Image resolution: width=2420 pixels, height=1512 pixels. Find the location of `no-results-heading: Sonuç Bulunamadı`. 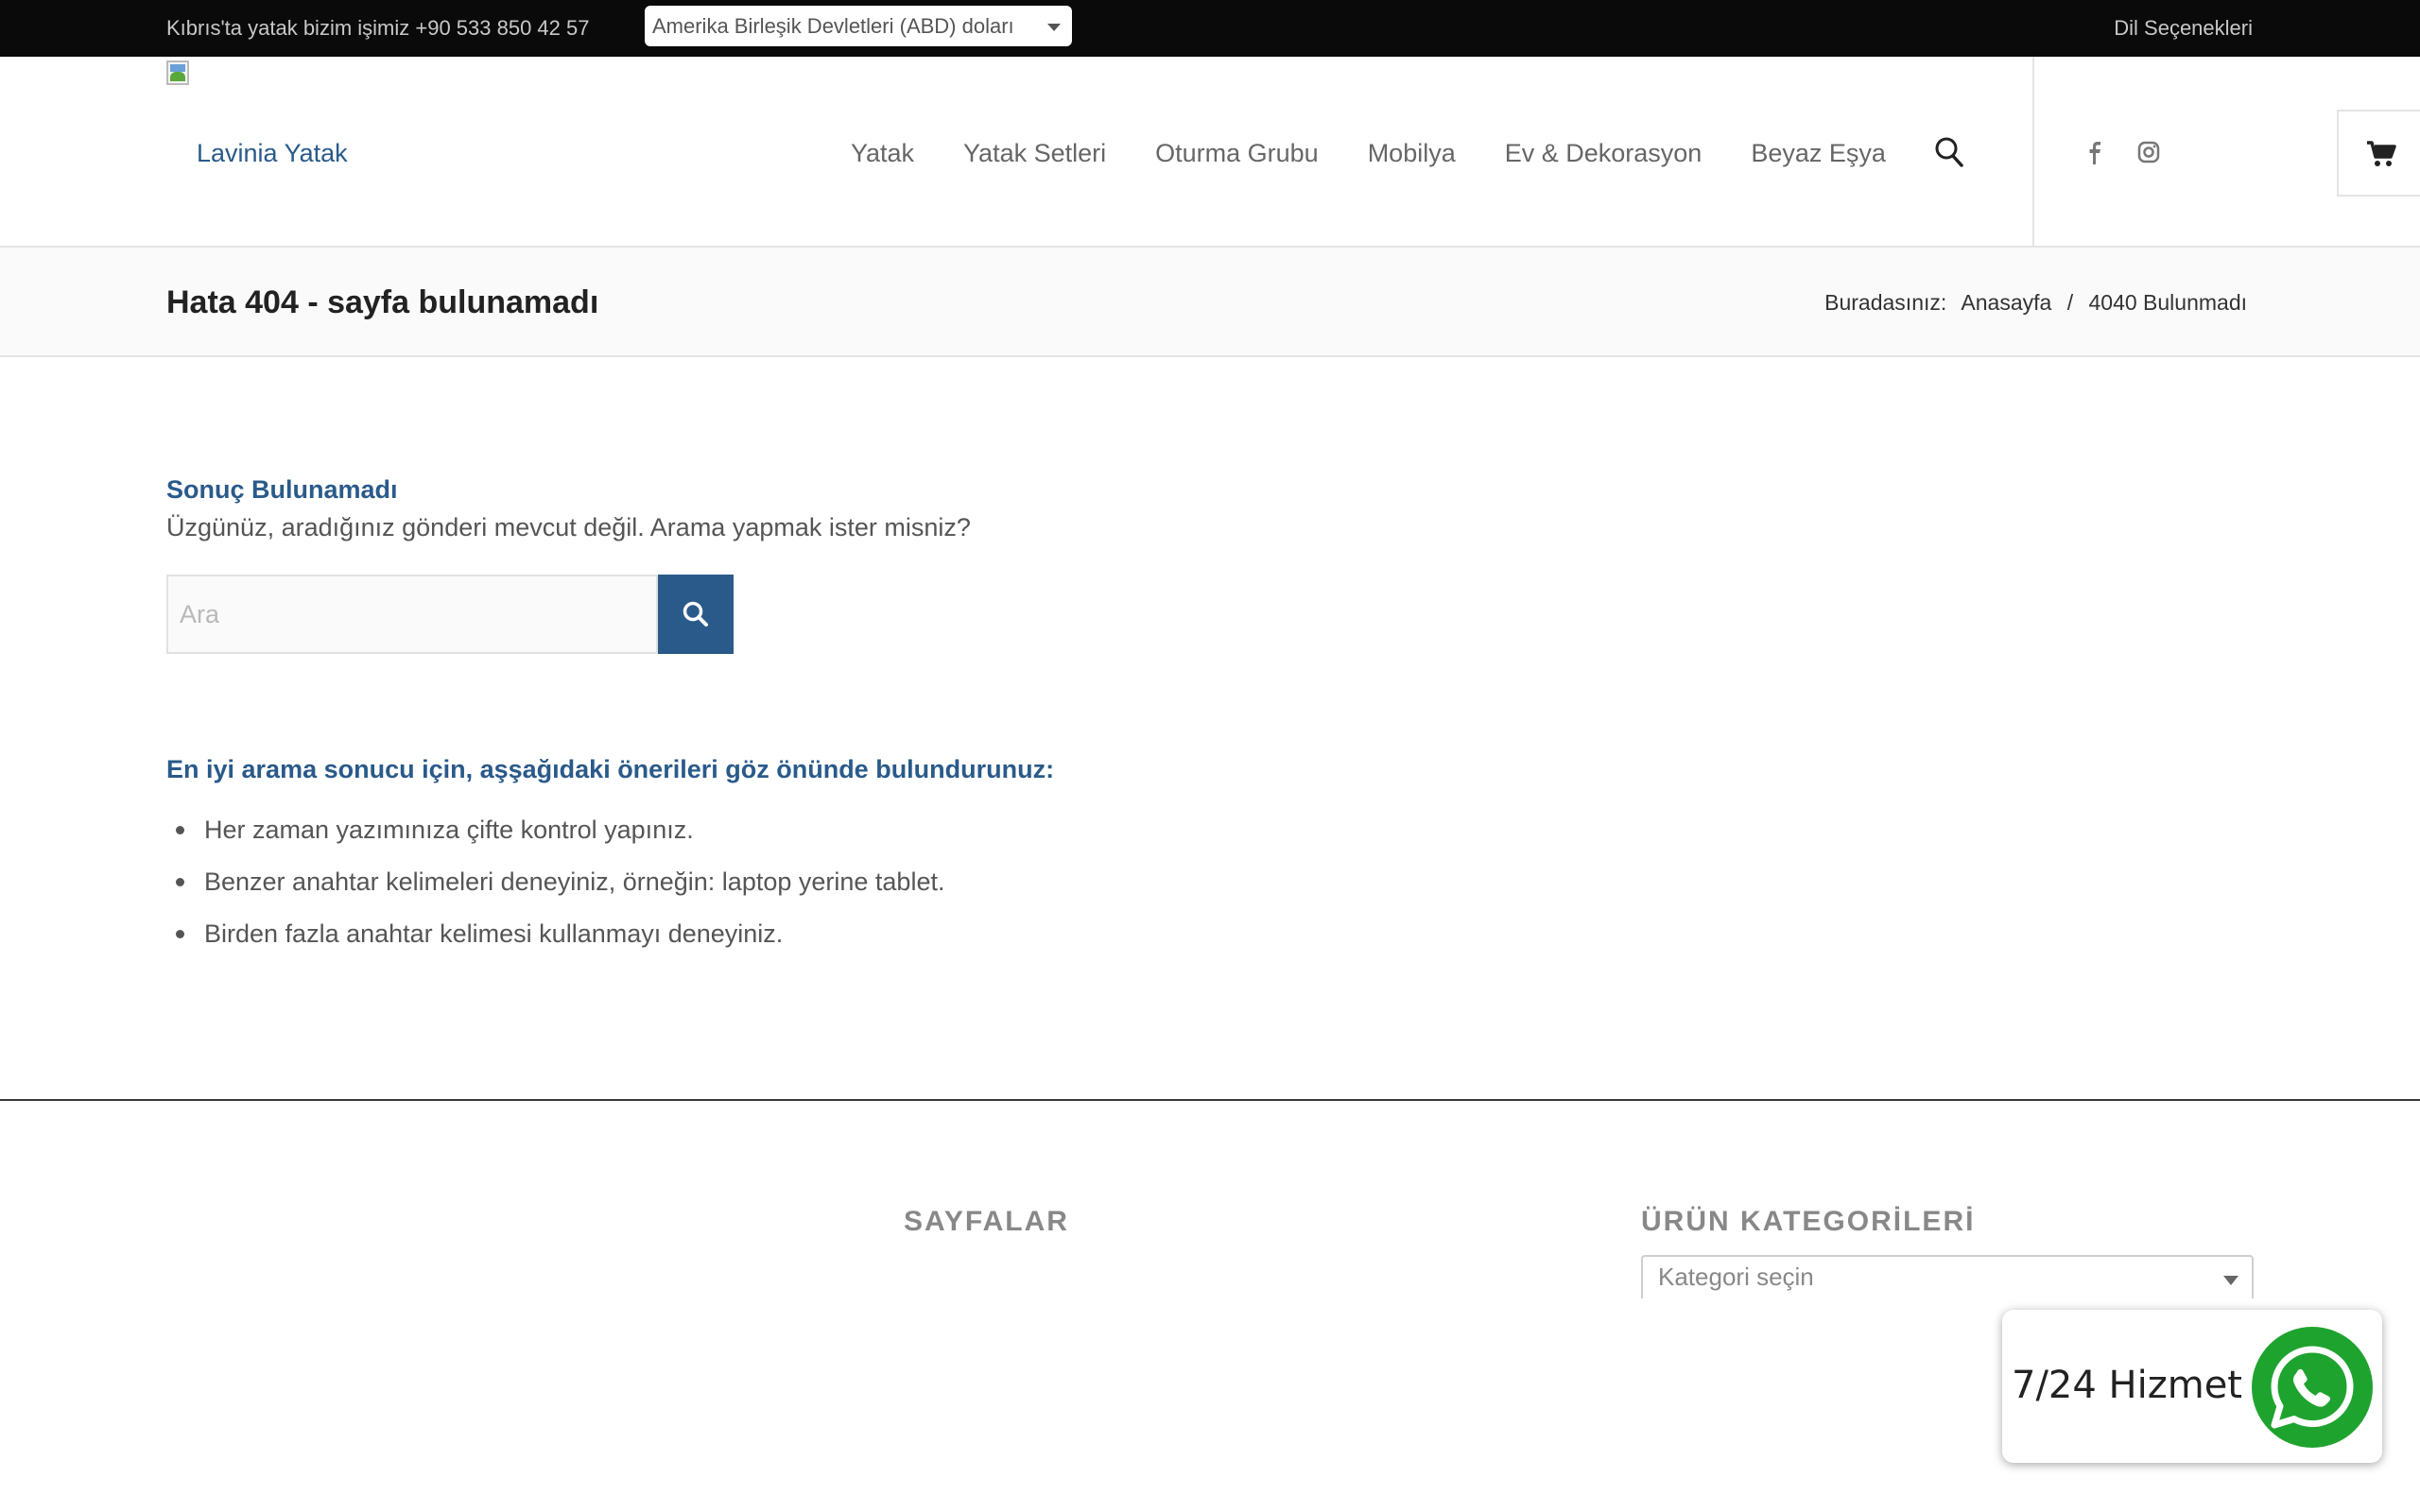

no-results-heading: Sonuç Bulunamadı is located at coordinates (282, 489).